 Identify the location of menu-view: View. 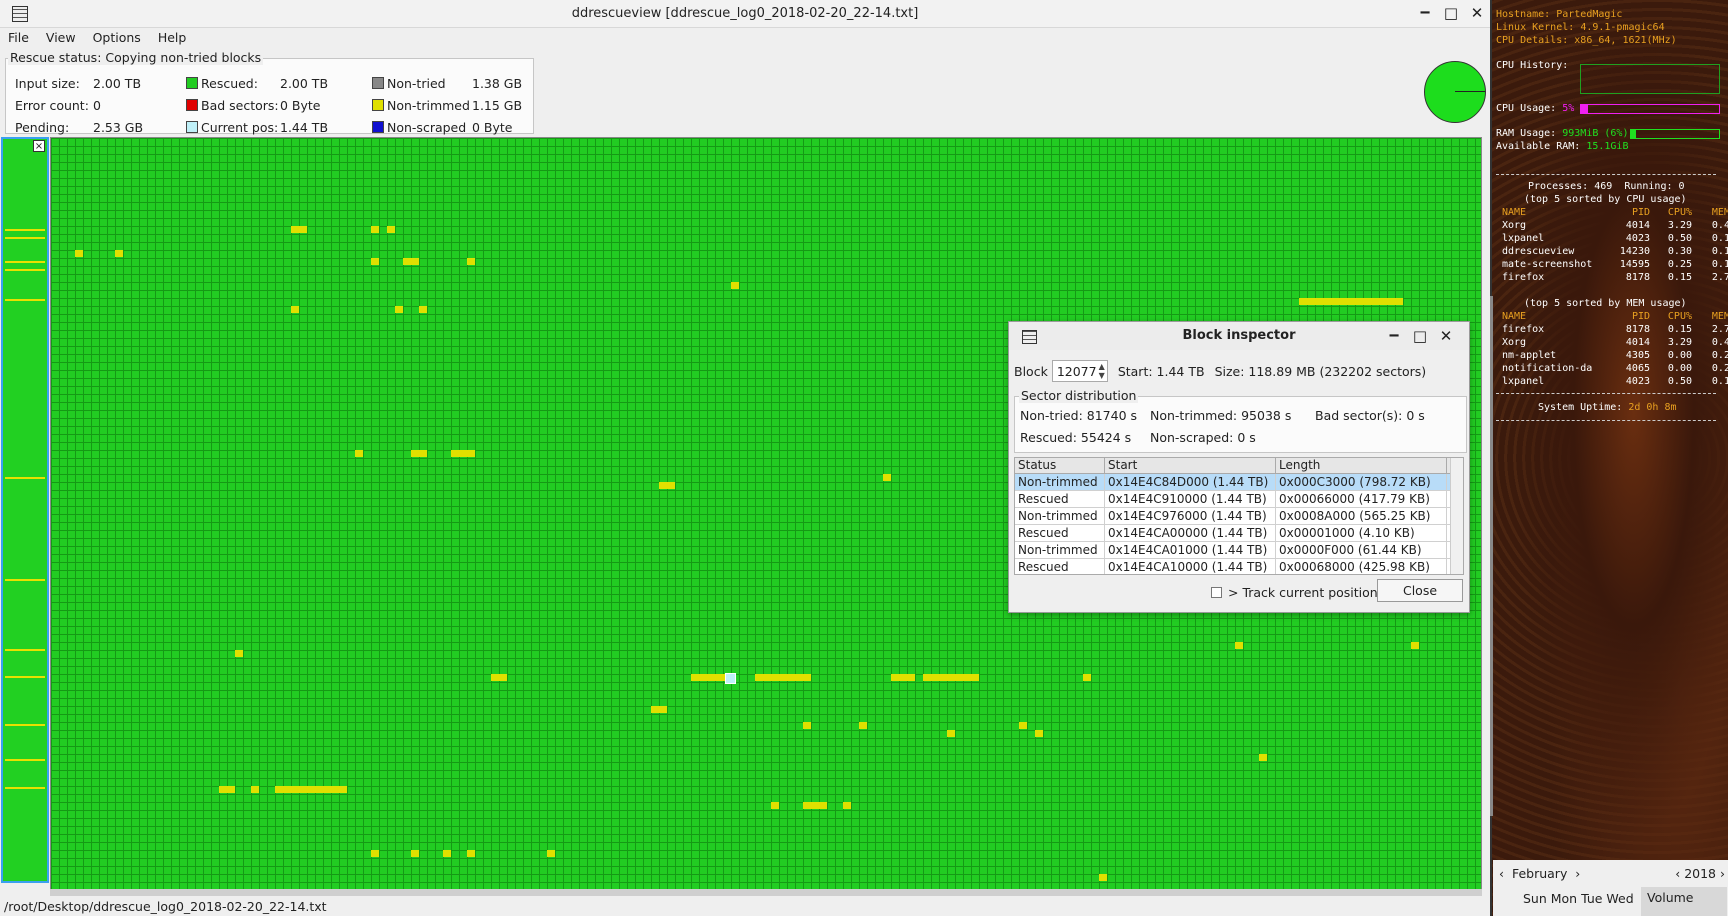
(61, 38).